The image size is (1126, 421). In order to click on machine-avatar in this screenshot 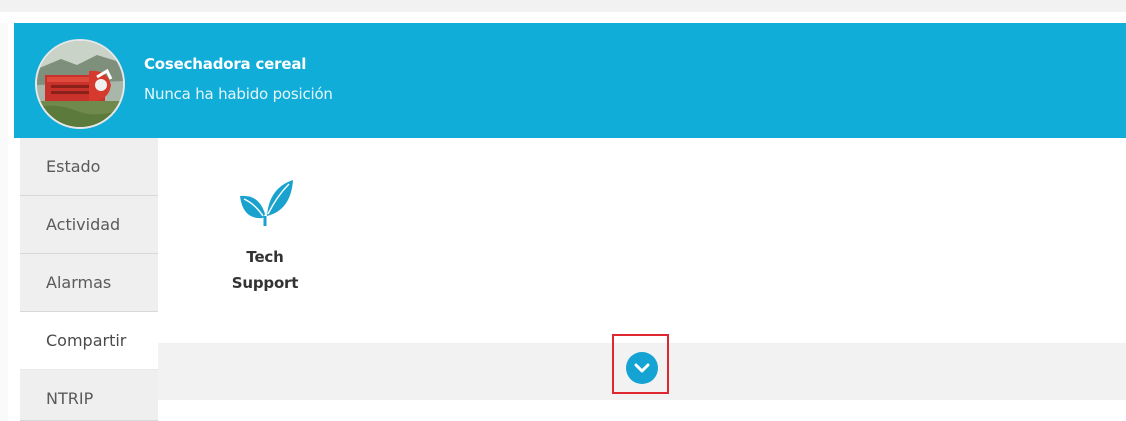, I will do `click(80, 84)`.